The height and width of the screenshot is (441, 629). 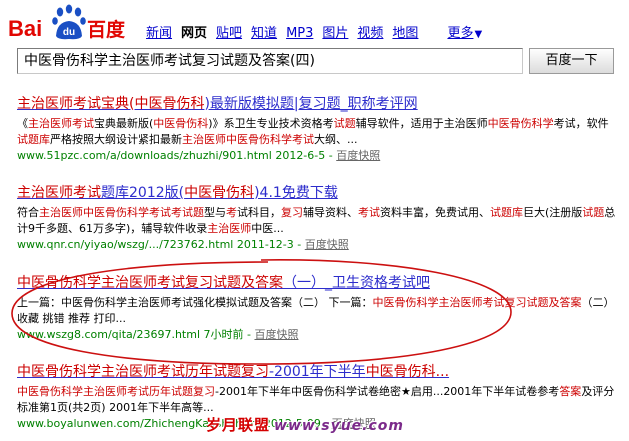 I want to click on baidu-logo: Bai du 百度, so click(x=70, y=24).